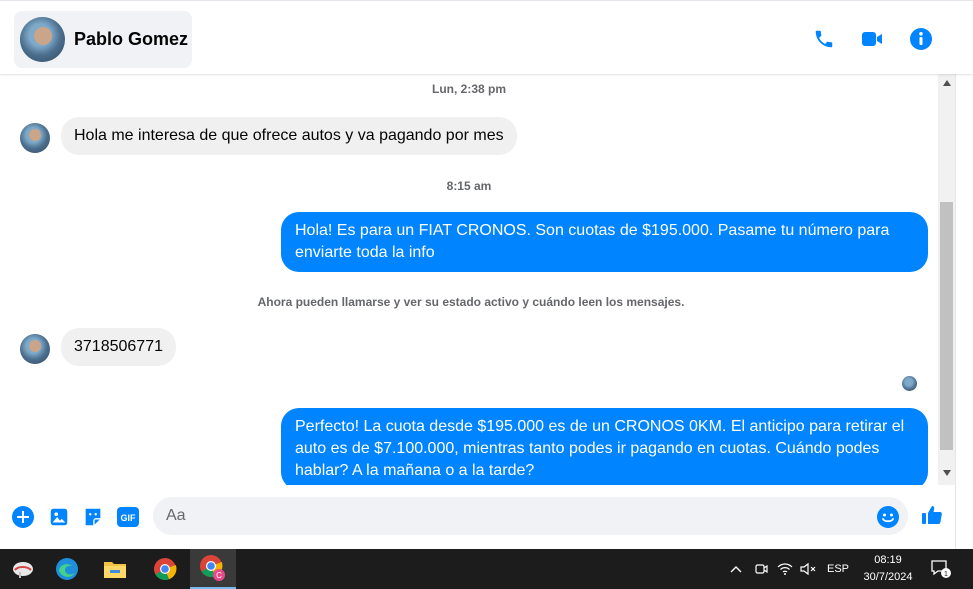 This screenshot has width=973, height=589. I want to click on window-edge, so click(964, 311).